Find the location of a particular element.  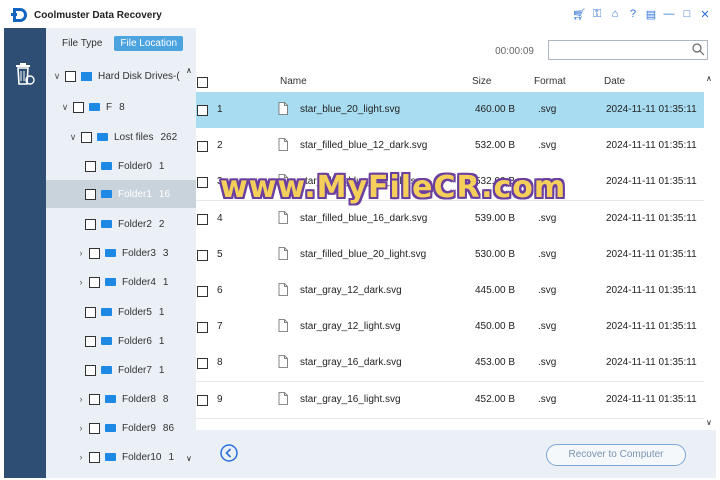

column-format: Format is located at coordinates (550, 81).